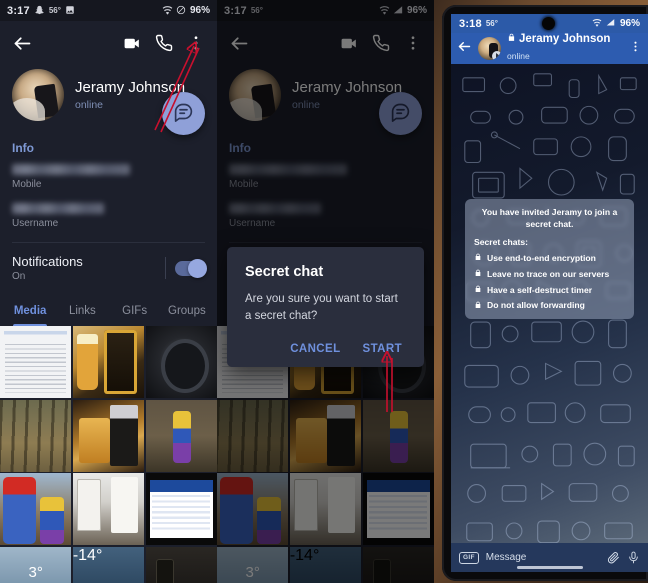  I want to click on new-message-fab, so click(183, 113).